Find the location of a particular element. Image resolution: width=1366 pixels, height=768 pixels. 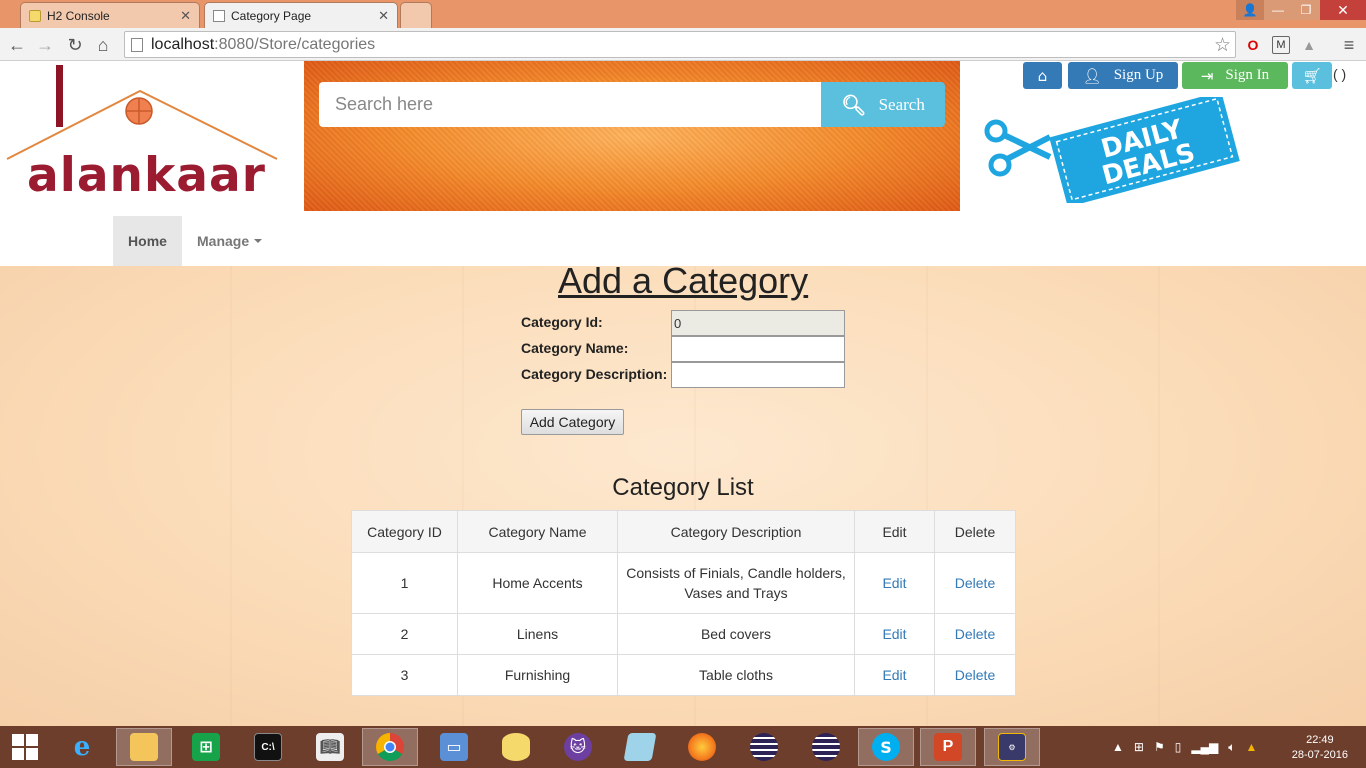

taskbar-internet-explorer: e is located at coordinates (82, 747).